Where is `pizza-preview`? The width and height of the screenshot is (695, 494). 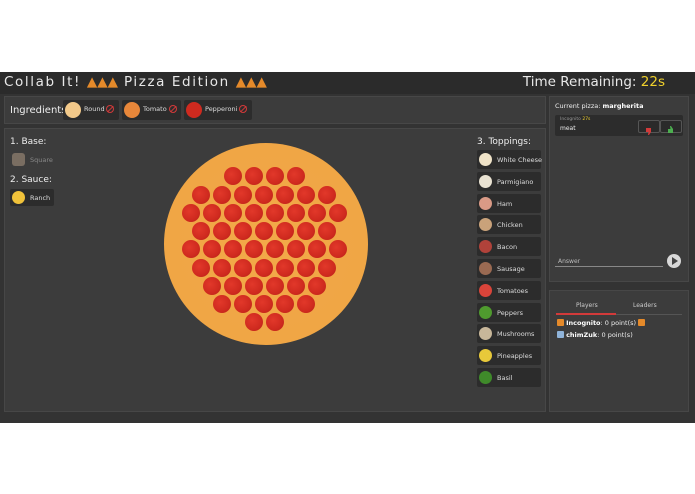 pizza-preview is located at coordinates (266, 244).